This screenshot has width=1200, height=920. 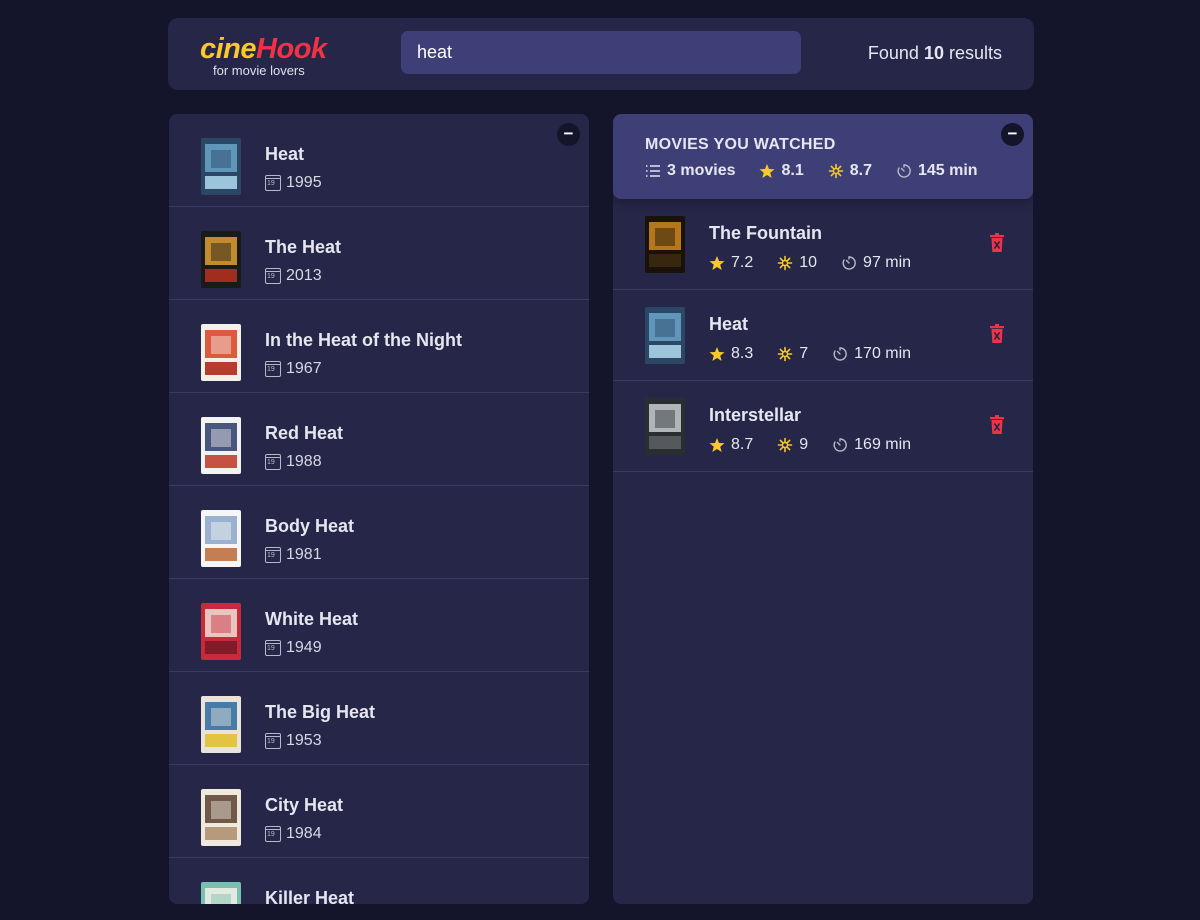 I want to click on movie-title: The Big Heat, so click(x=320, y=712).